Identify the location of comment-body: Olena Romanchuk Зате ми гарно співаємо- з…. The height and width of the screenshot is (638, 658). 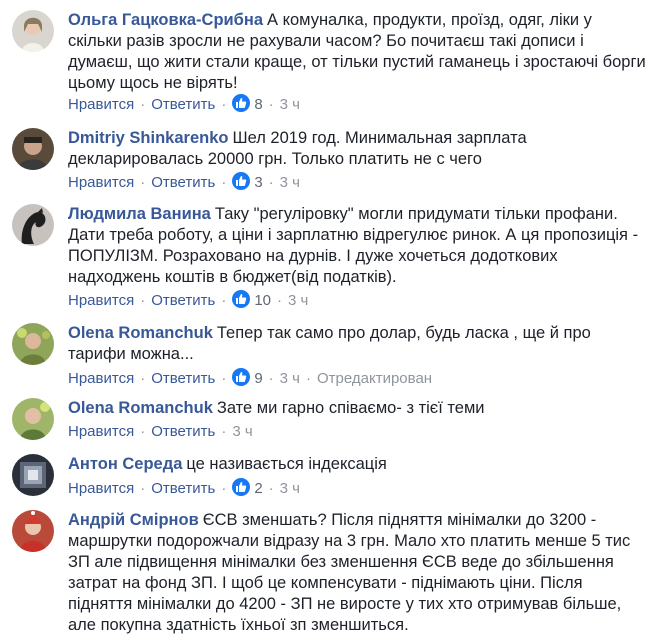
(358, 408).